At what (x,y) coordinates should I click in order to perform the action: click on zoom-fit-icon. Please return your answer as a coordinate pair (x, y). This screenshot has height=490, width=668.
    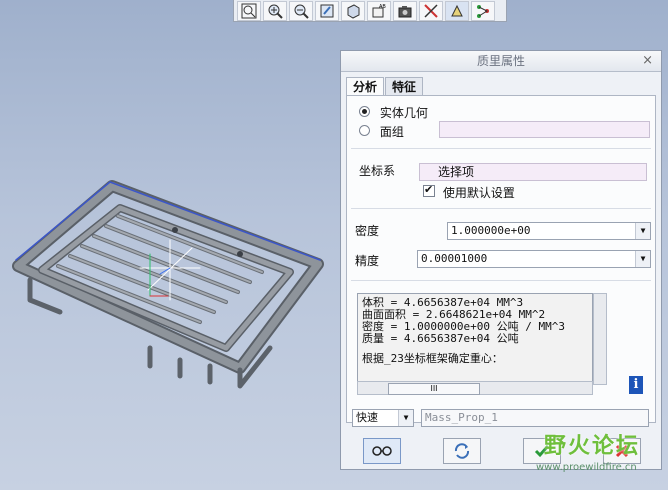
    Looking at the image, I should click on (249, 10).